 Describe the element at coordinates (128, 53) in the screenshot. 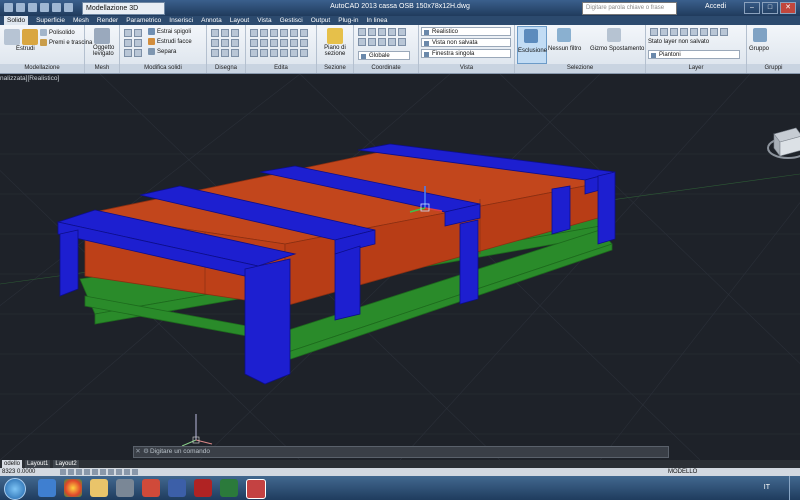

I see `thicken-icon` at that location.